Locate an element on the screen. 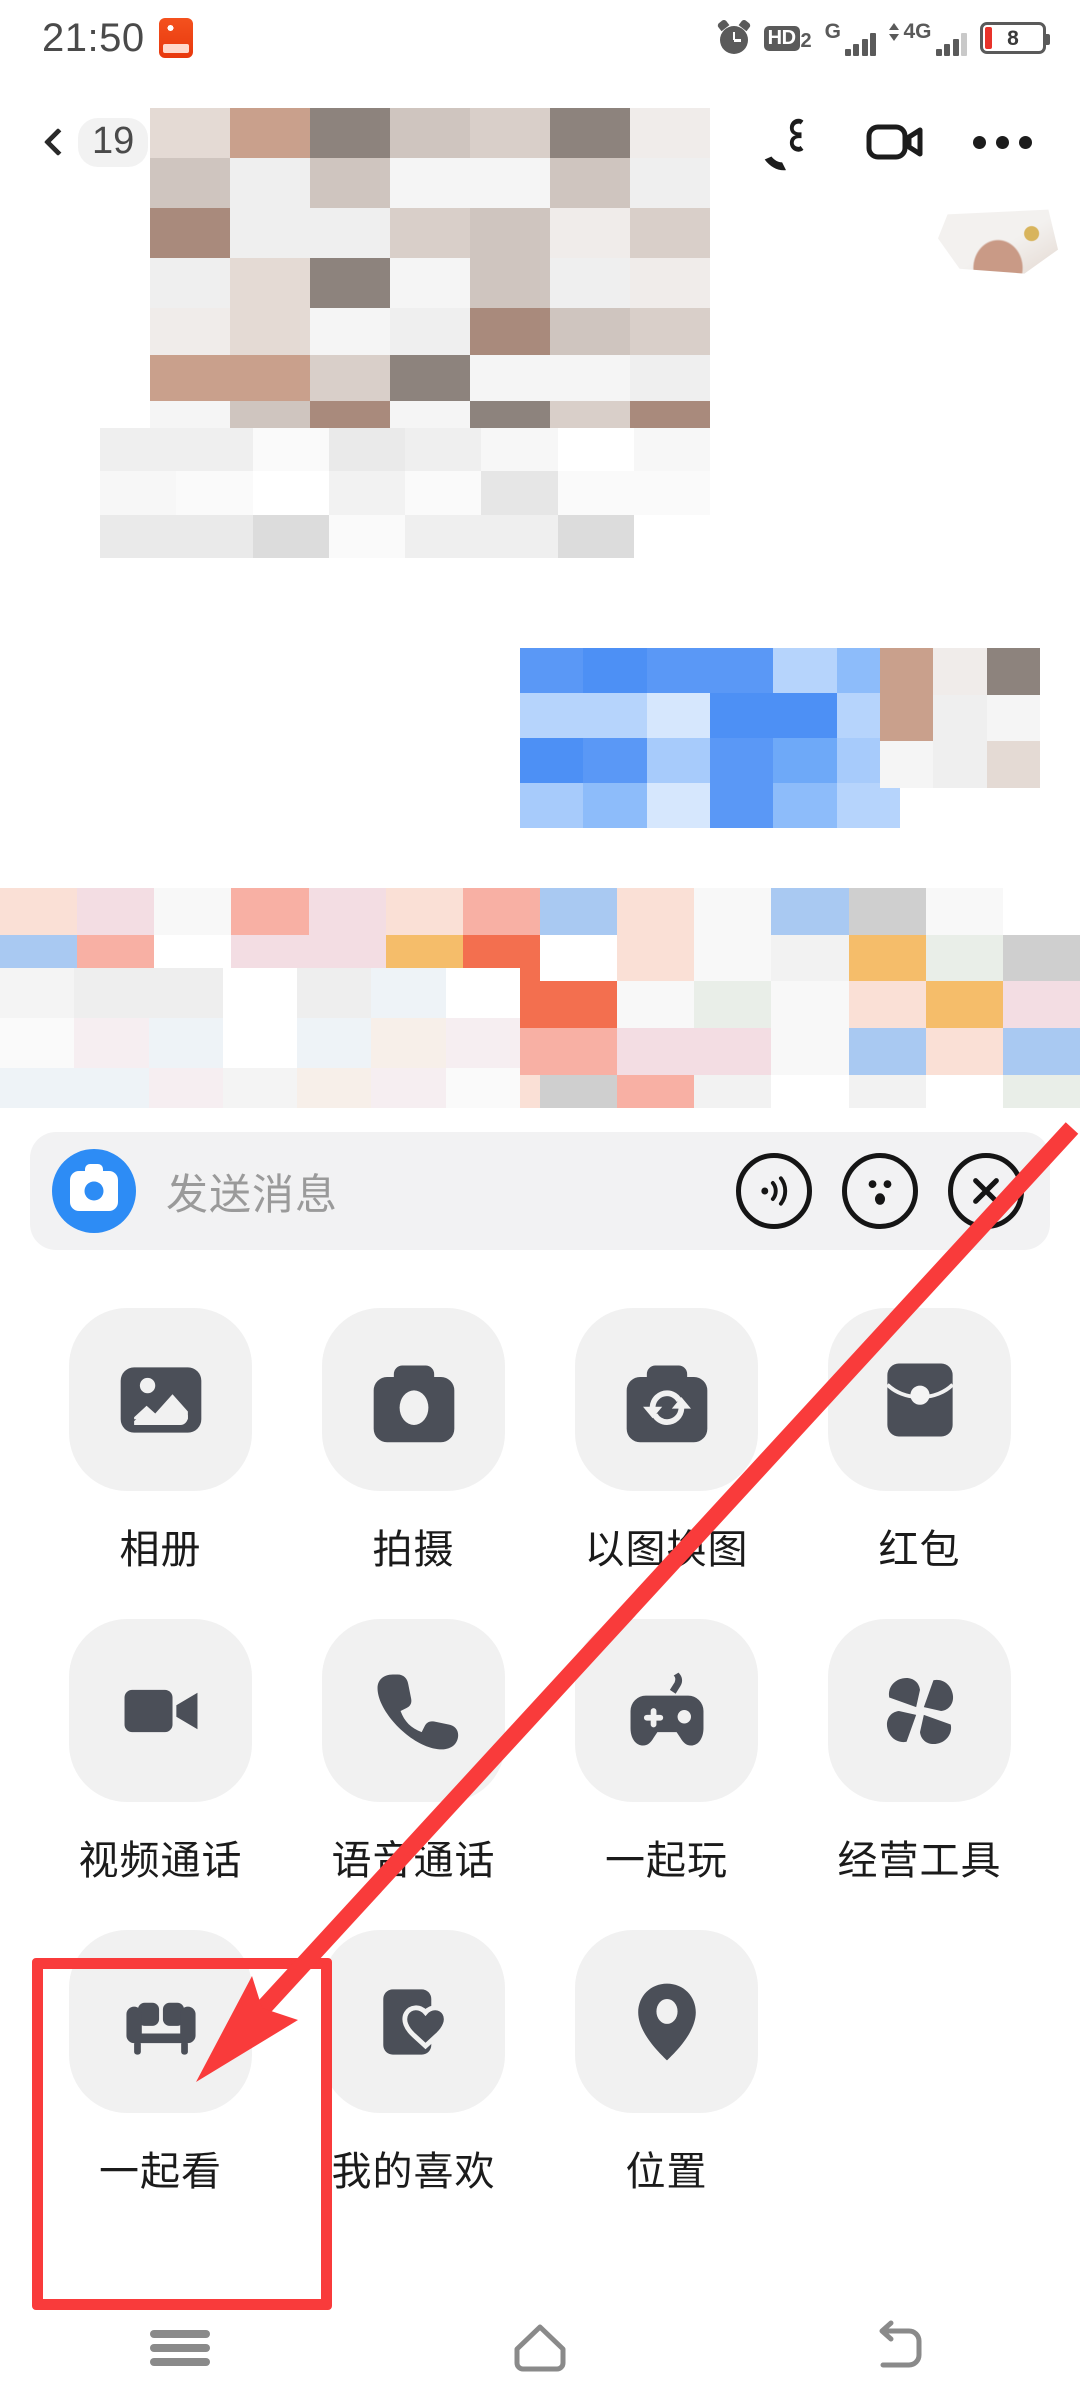  battery-icon: 8 is located at coordinates (1015, 38).